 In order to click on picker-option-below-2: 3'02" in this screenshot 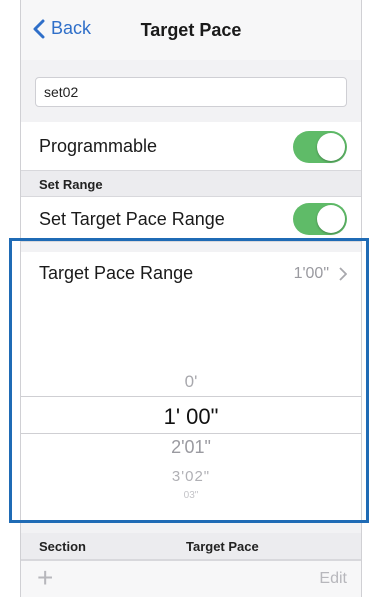, I will do `click(191, 476)`.